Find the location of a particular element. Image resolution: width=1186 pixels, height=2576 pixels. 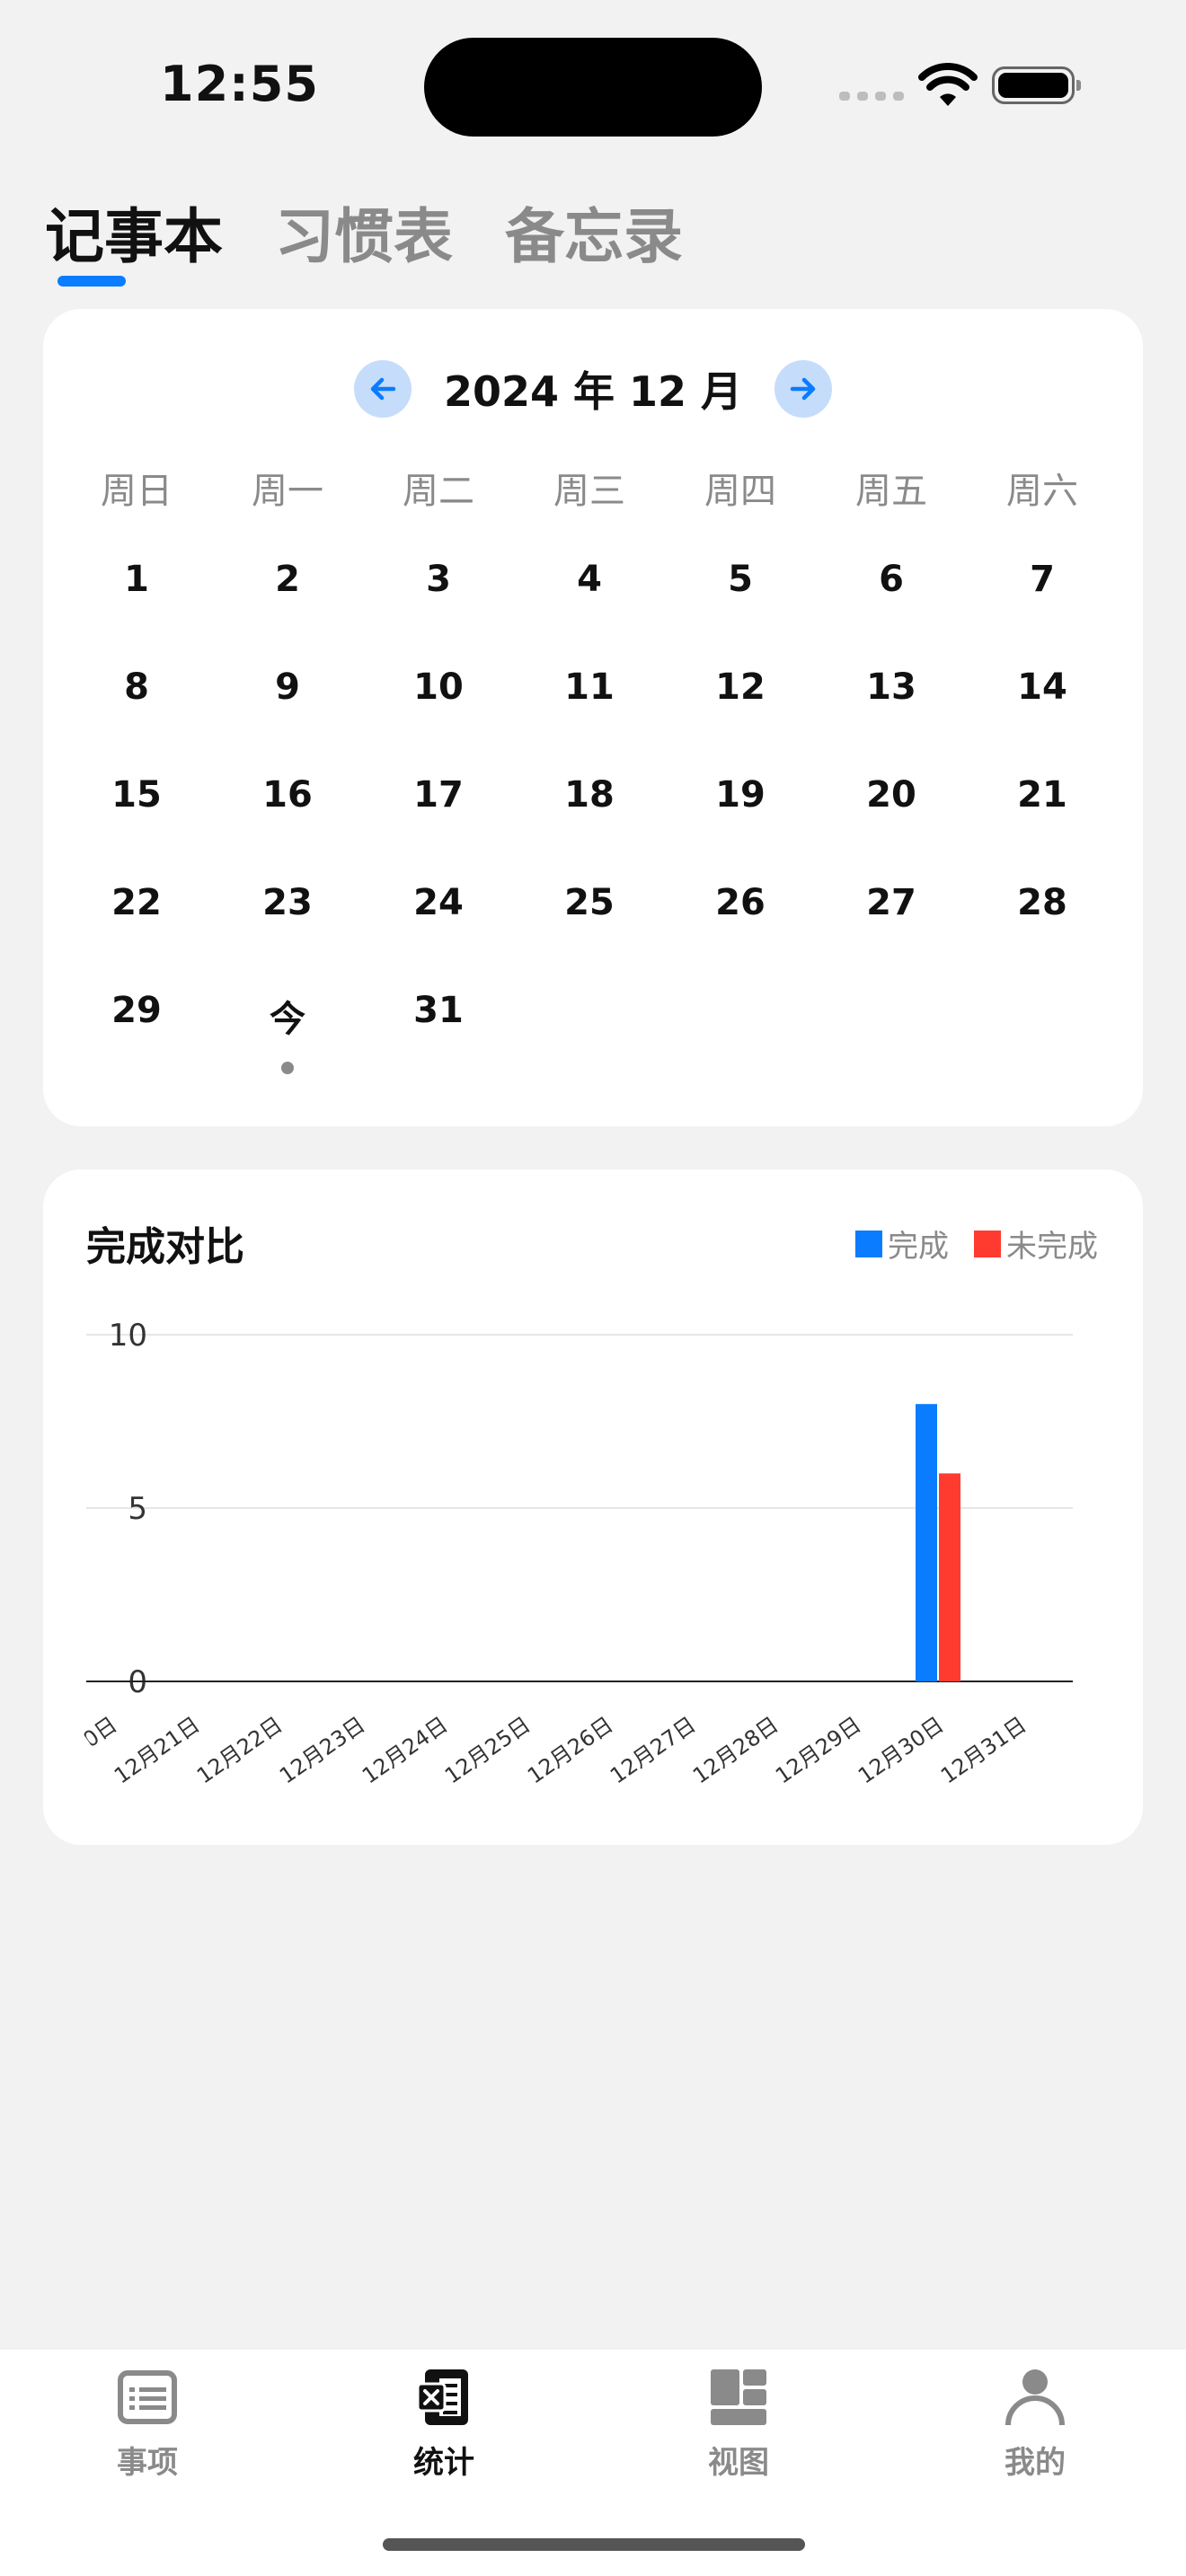

calendar-day-label: 23 is located at coordinates (287, 902).